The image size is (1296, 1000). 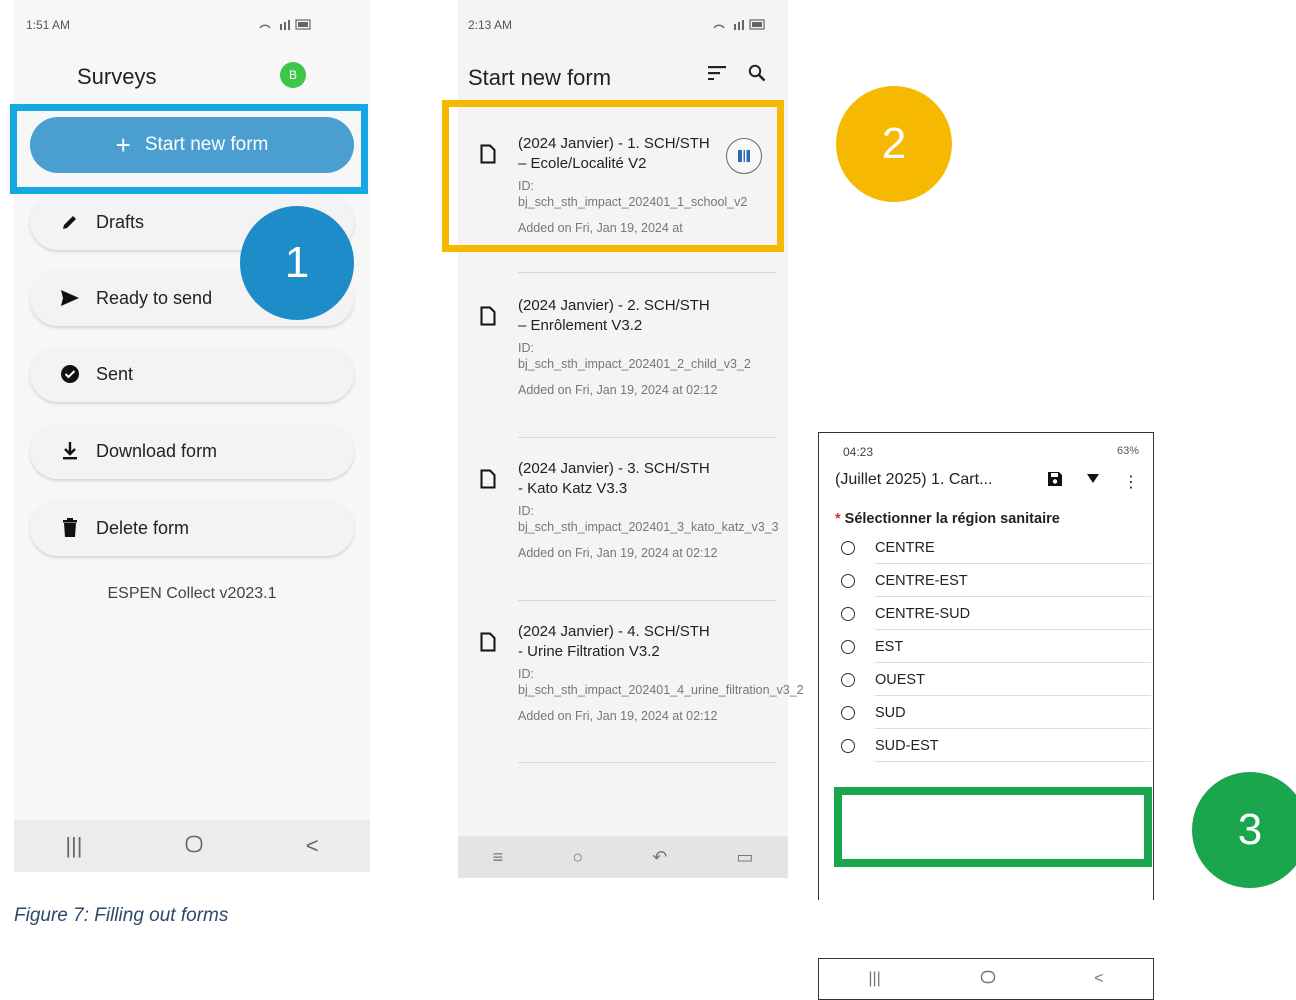 I want to click on download-form-button: Download form, so click(x=192, y=451).